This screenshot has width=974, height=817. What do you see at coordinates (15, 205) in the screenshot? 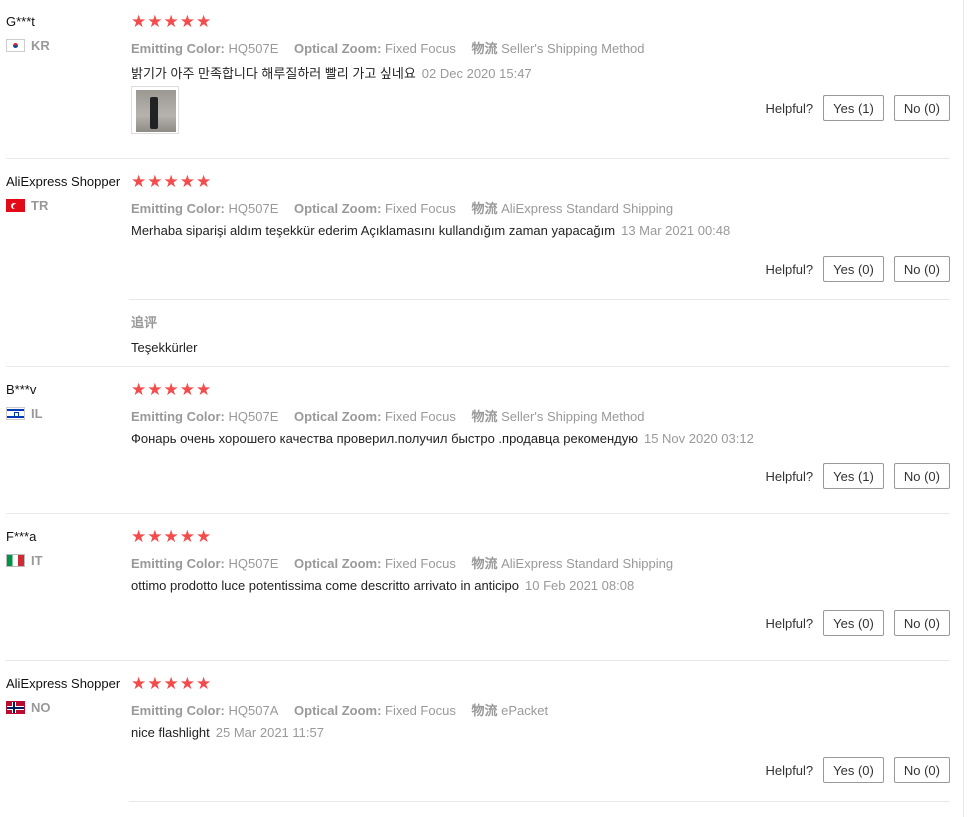
I see `turkey-flag-icon` at bounding box center [15, 205].